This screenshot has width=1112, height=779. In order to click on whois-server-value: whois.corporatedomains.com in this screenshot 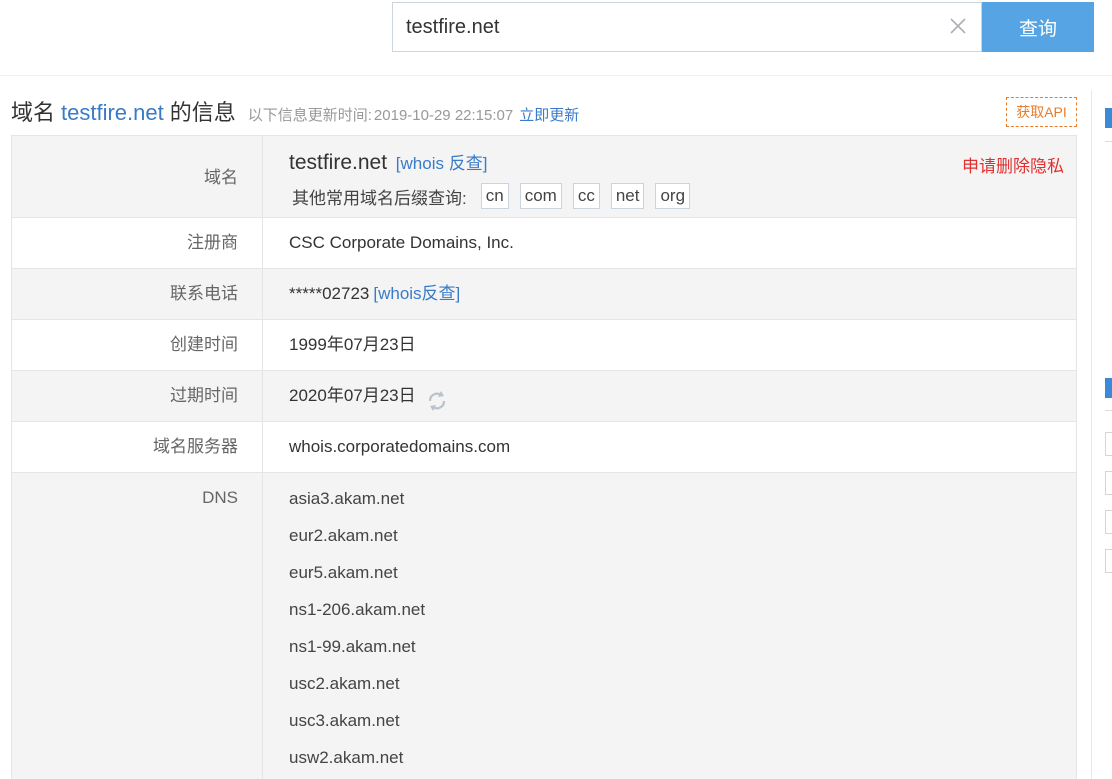, I will do `click(400, 446)`.